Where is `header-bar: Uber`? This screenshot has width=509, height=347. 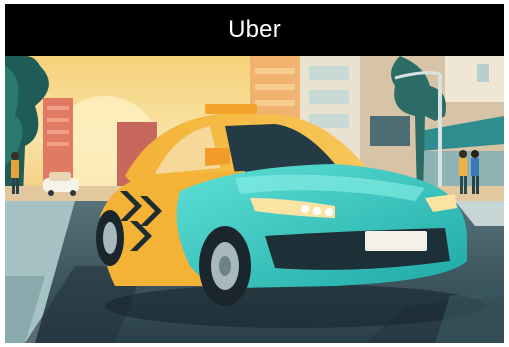 header-bar: Uber is located at coordinates (254, 30).